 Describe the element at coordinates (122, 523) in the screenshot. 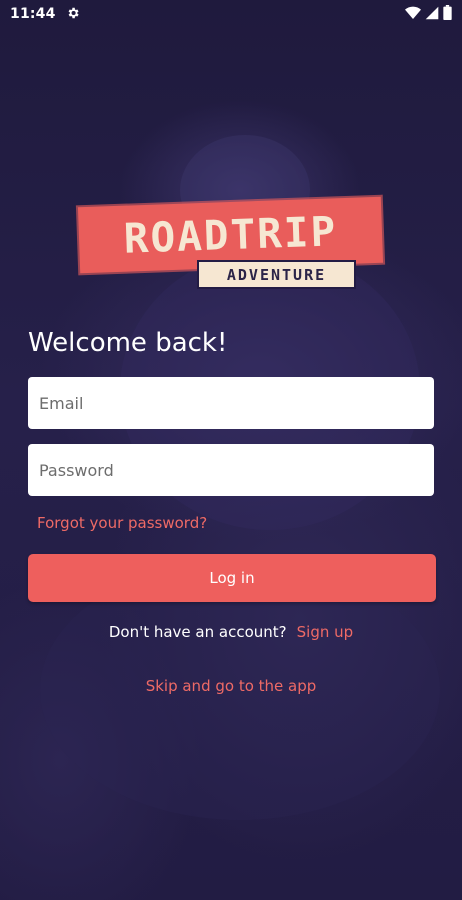

I see `forgot-password-link: Forgot your password?` at that location.